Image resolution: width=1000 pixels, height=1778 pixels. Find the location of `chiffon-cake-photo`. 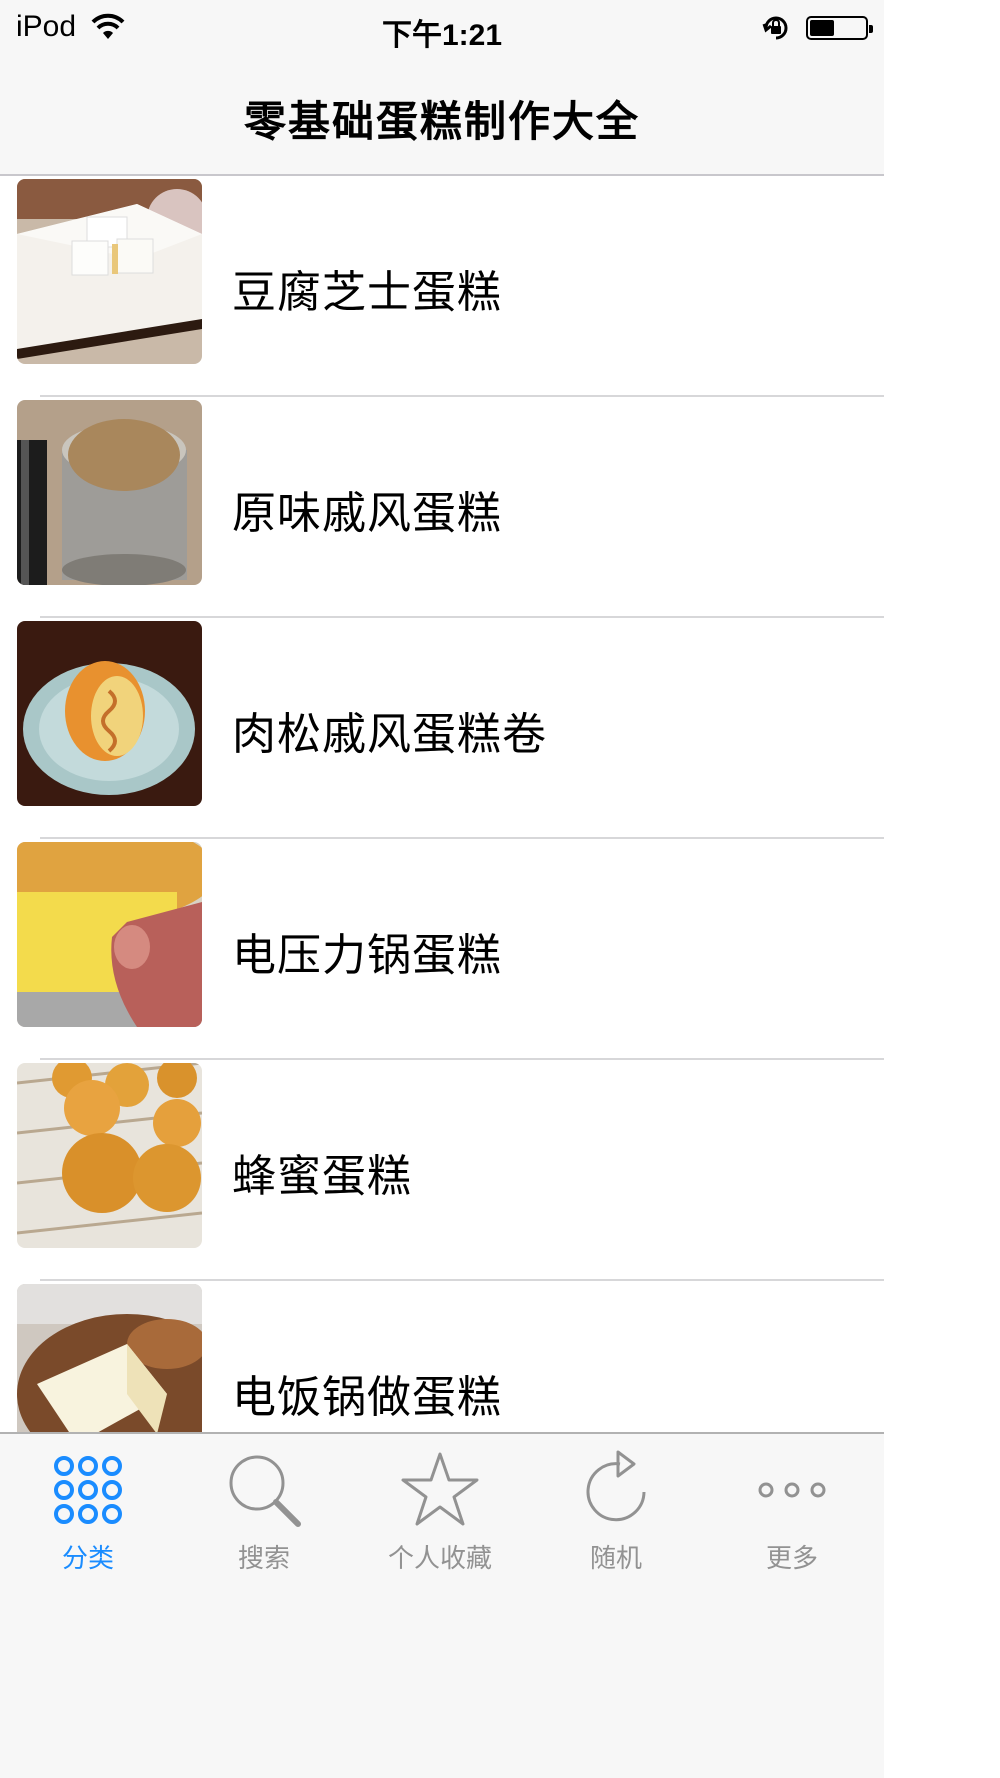

chiffon-cake-photo is located at coordinates (109, 492).